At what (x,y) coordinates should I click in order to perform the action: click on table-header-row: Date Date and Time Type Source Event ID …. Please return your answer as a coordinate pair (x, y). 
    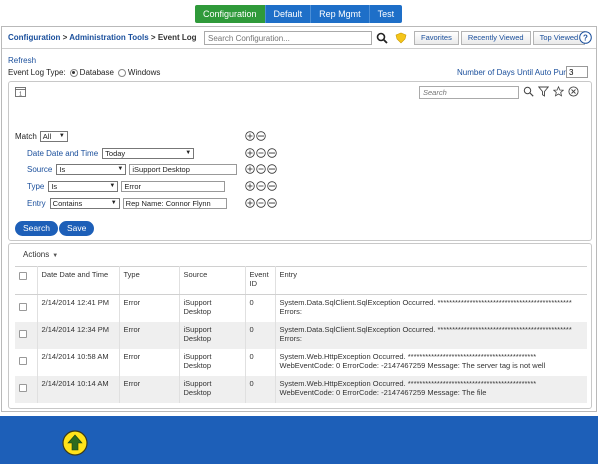
    Looking at the image, I should click on (301, 280).